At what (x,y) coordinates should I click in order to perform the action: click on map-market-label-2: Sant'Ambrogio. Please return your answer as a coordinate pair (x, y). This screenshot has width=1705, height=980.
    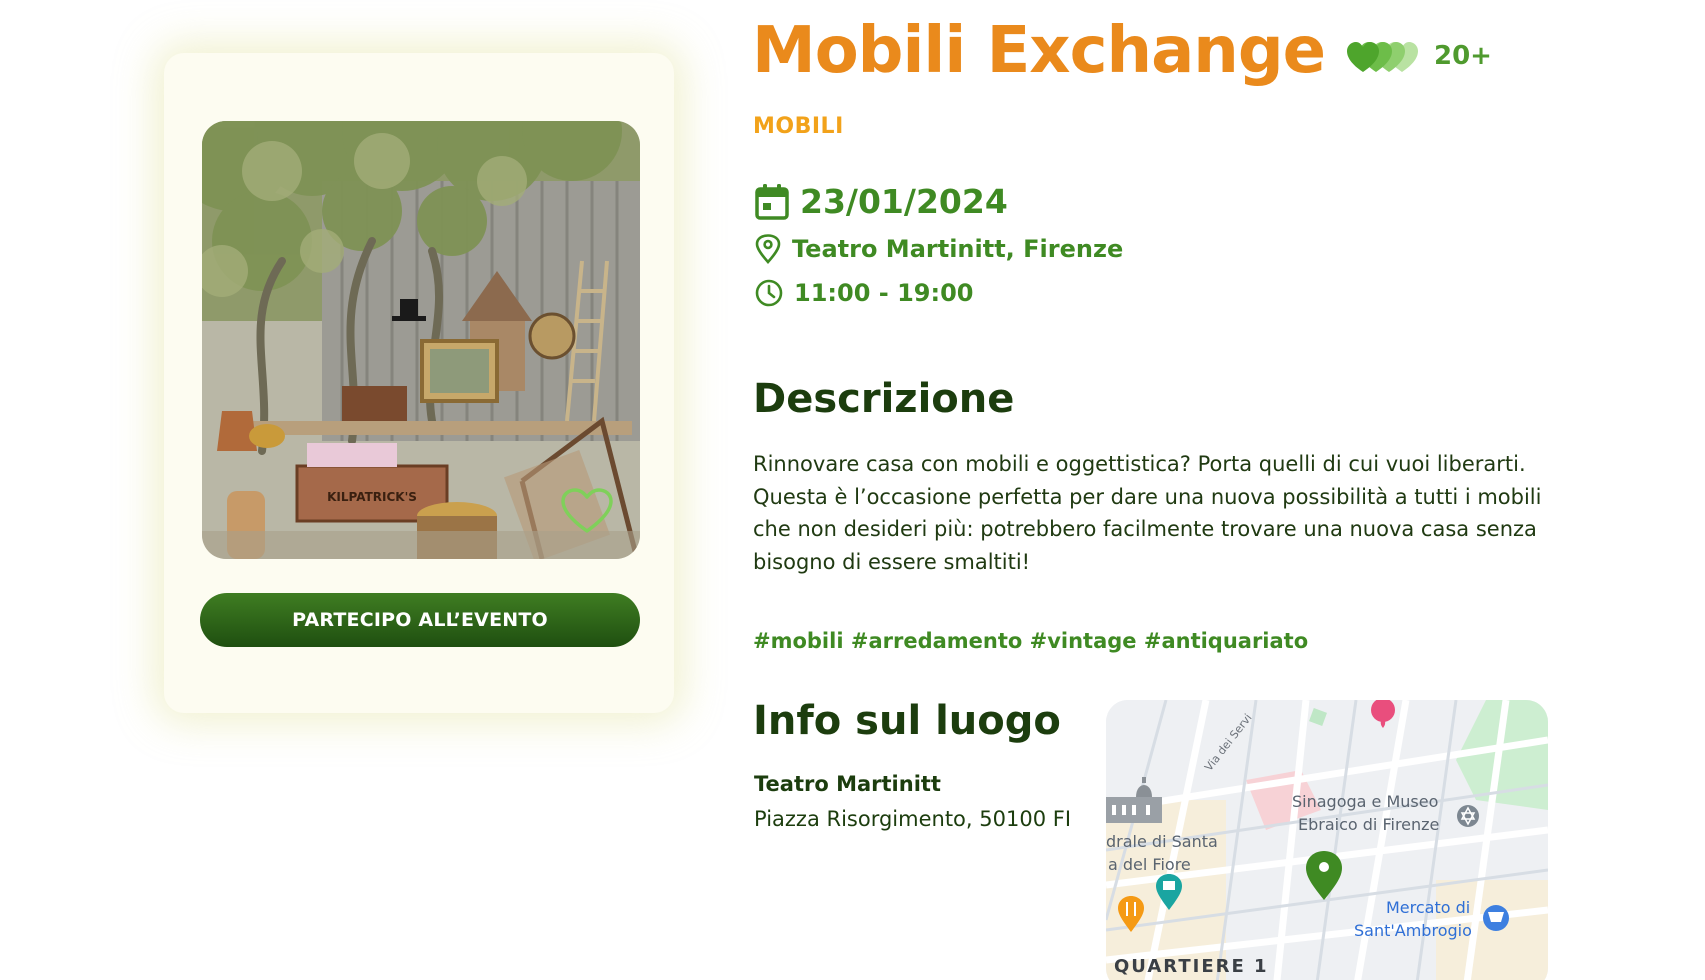
    Looking at the image, I should click on (1413, 930).